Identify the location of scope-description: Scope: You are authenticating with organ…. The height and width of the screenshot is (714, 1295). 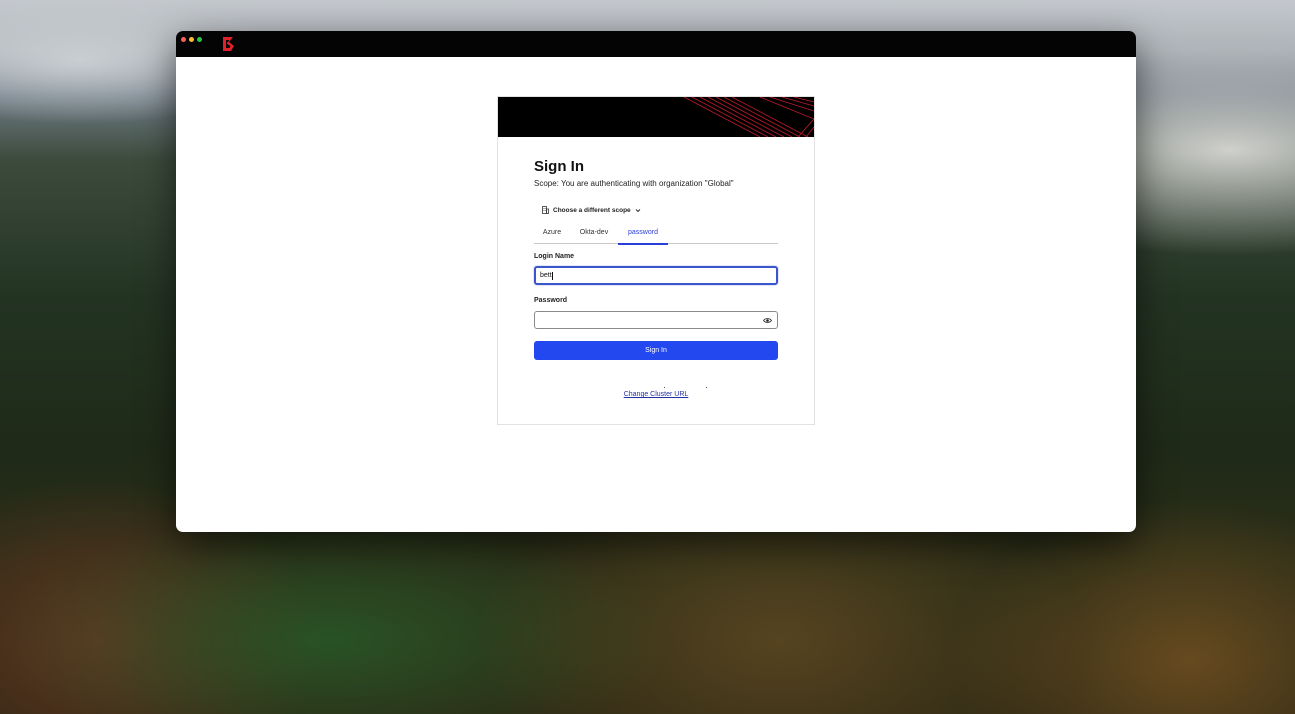
(634, 183).